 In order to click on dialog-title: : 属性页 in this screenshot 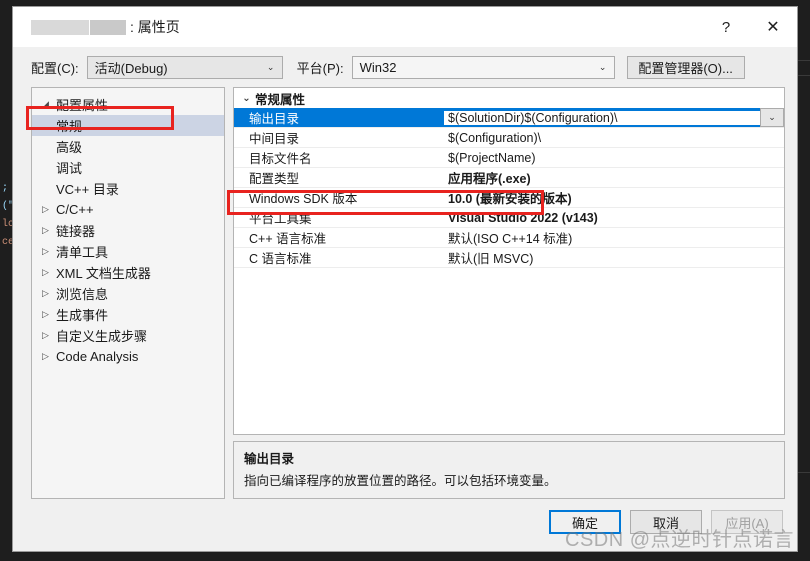, I will do `click(105, 27)`.